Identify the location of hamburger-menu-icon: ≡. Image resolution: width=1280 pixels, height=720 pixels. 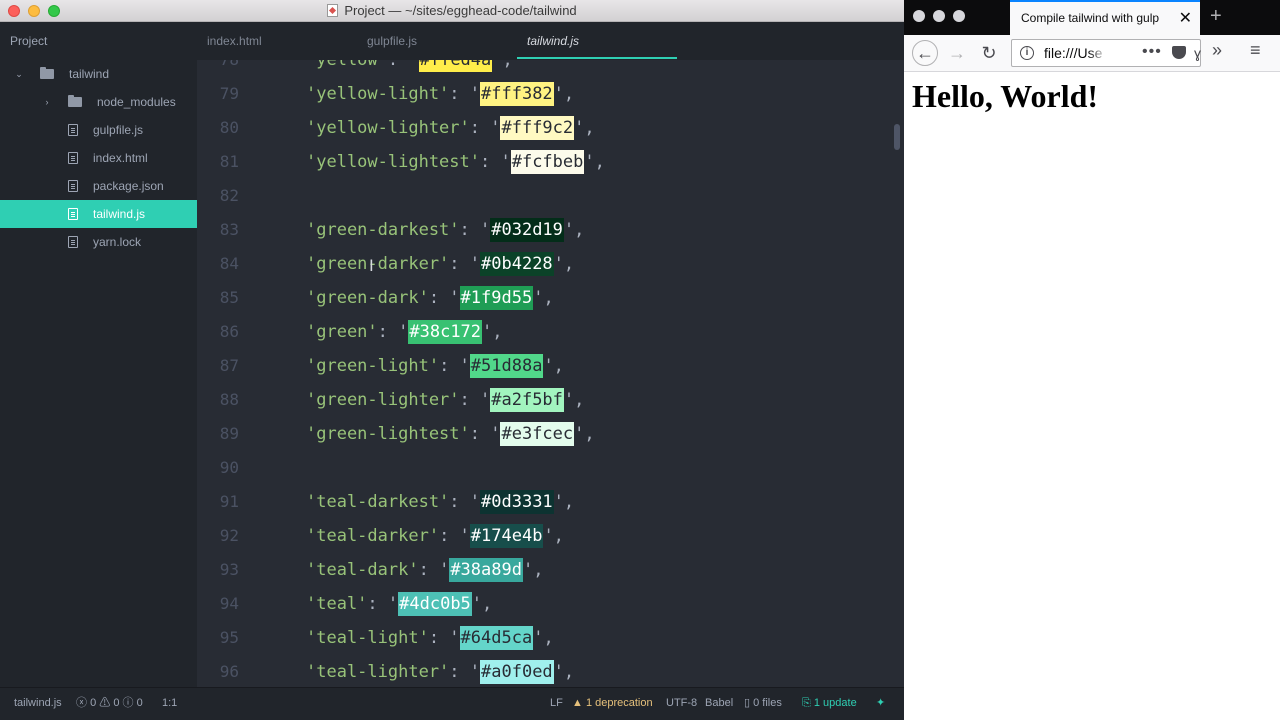
(1255, 50).